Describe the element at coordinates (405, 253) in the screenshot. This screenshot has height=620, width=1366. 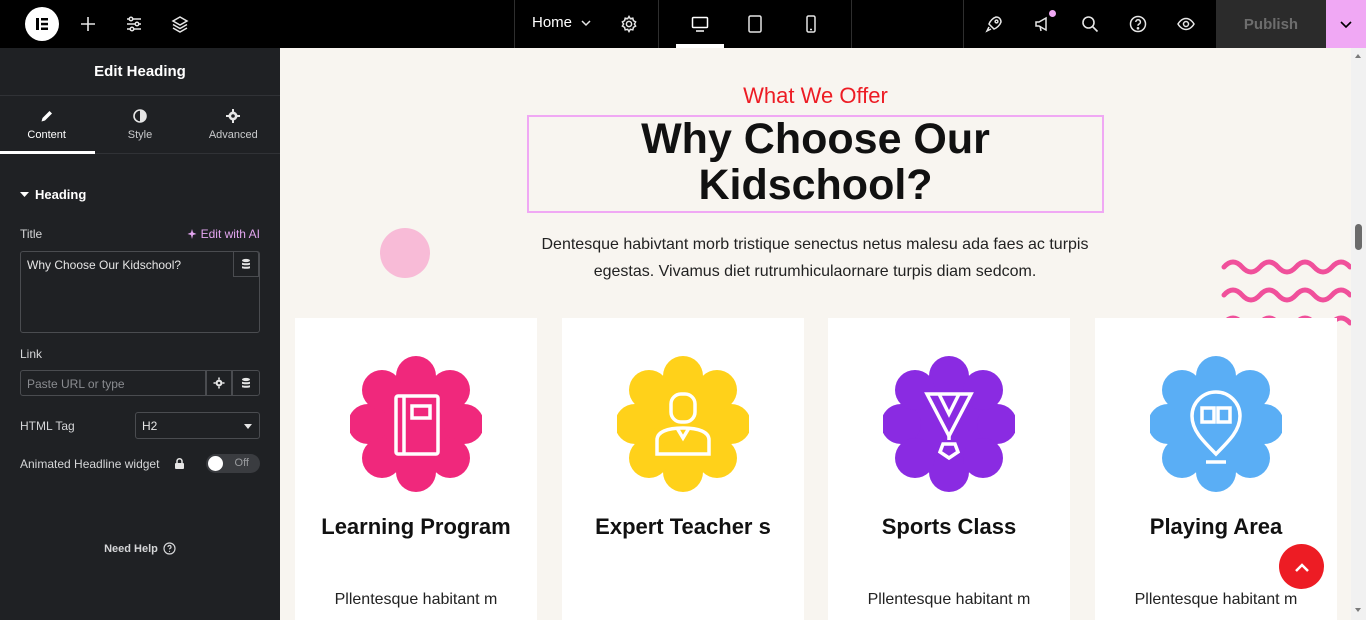
I see `decorative-circle` at that location.